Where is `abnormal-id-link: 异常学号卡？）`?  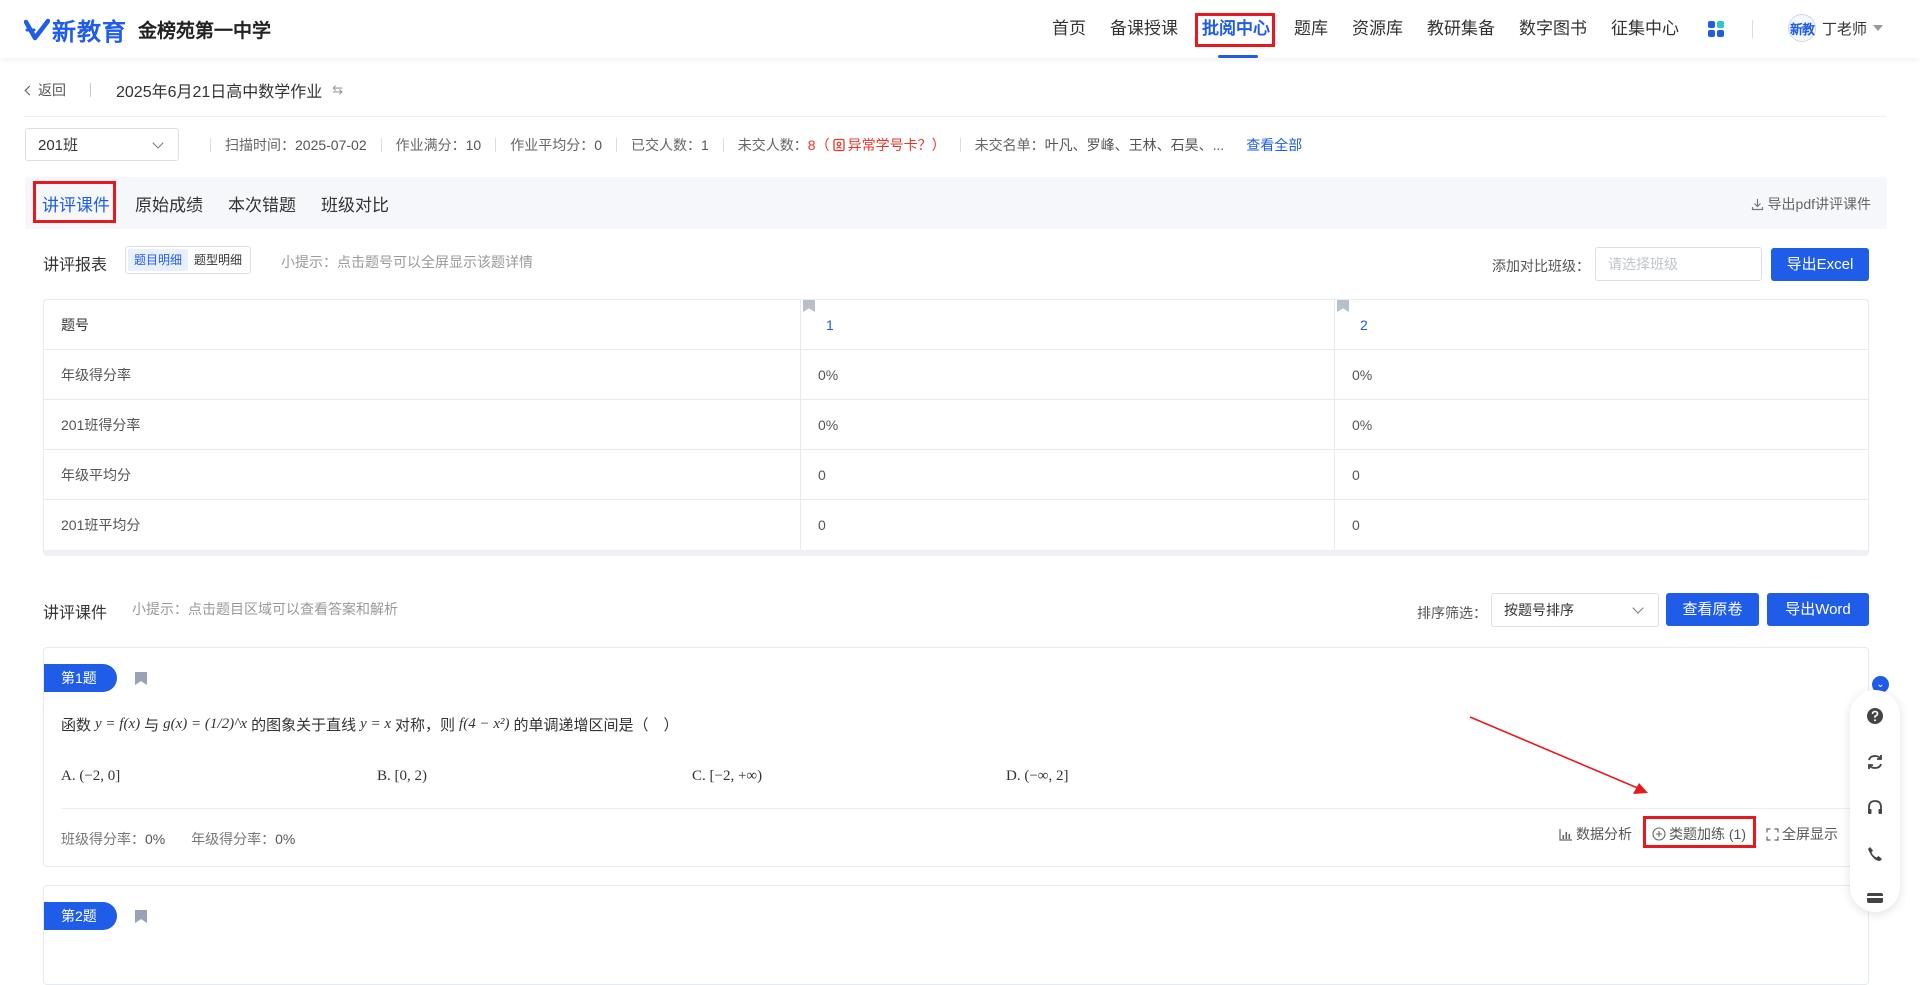 abnormal-id-link: 异常学号卡？） is located at coordinates (897, 145).